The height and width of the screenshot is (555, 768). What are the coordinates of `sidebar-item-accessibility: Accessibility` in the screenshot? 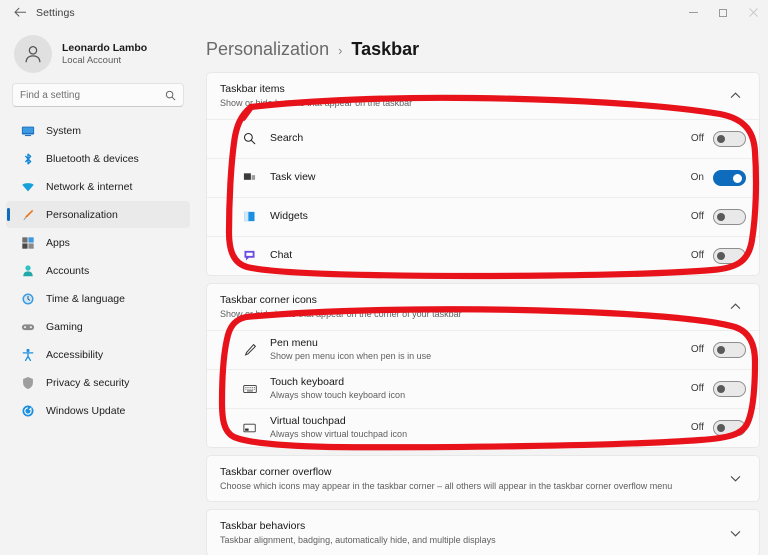 It's located at (98, 354).